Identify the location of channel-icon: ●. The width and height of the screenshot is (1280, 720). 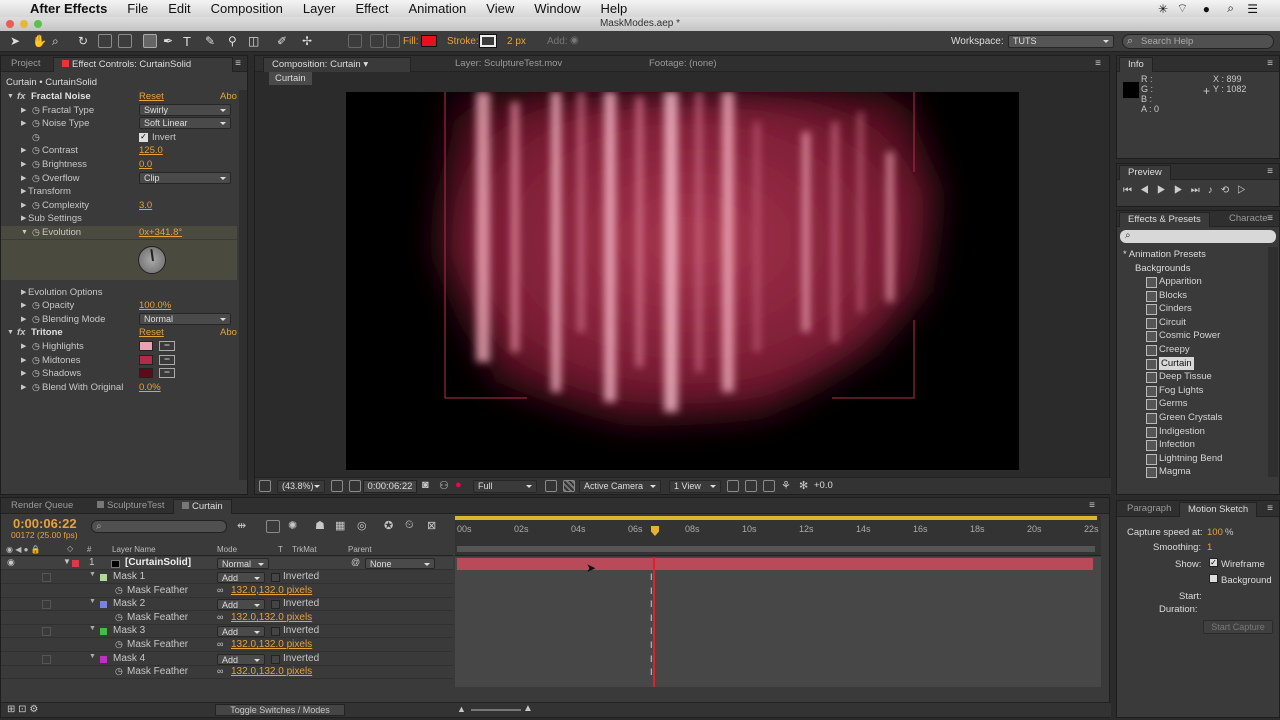
(458, 485).